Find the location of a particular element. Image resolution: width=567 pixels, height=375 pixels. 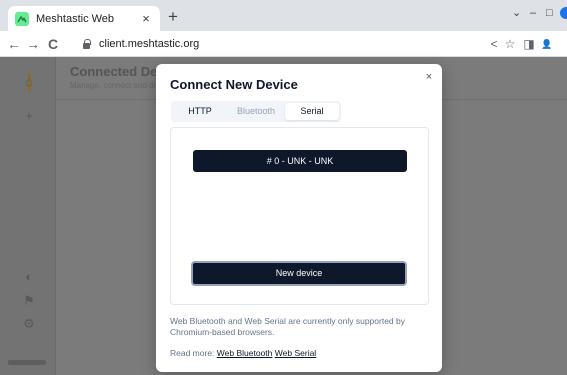

app-logo is located at coordinates (27, 362).